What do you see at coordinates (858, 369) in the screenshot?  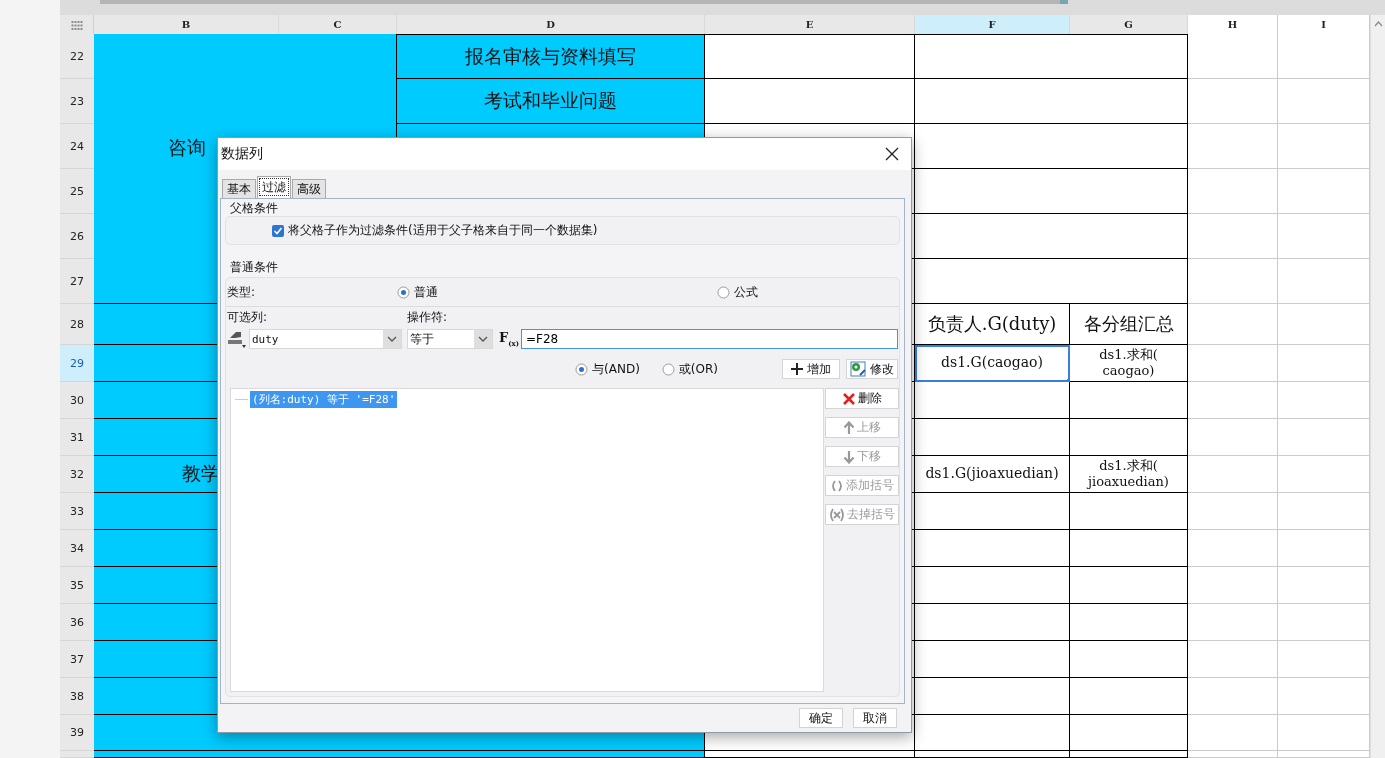 I see `edit-gear-icon` at bounding box center [858, 369].